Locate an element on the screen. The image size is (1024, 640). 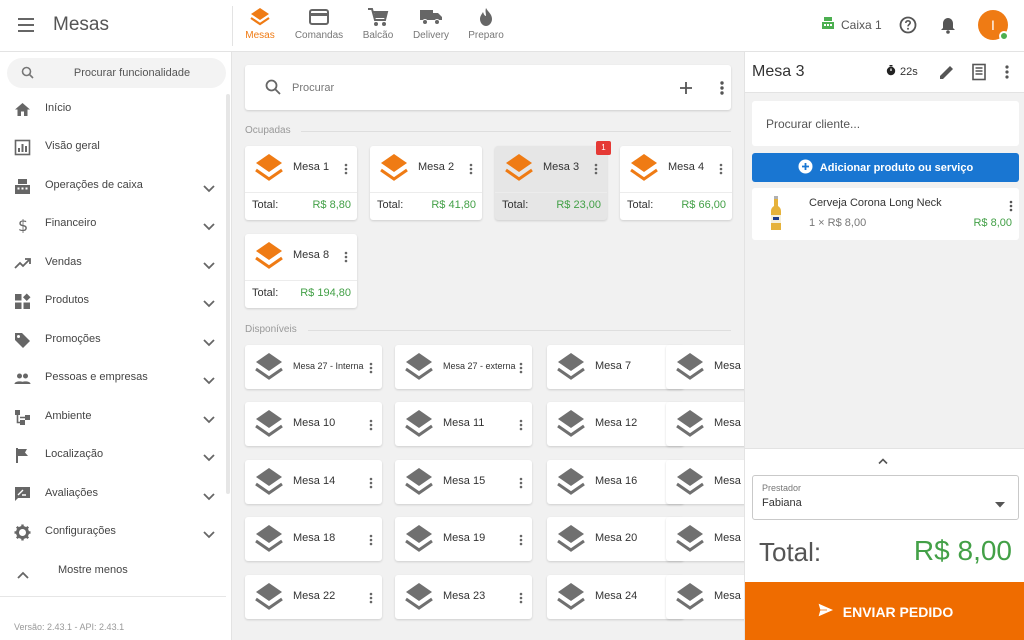
sidebar-item-label: Promoções is located at coordinates (73, 339).